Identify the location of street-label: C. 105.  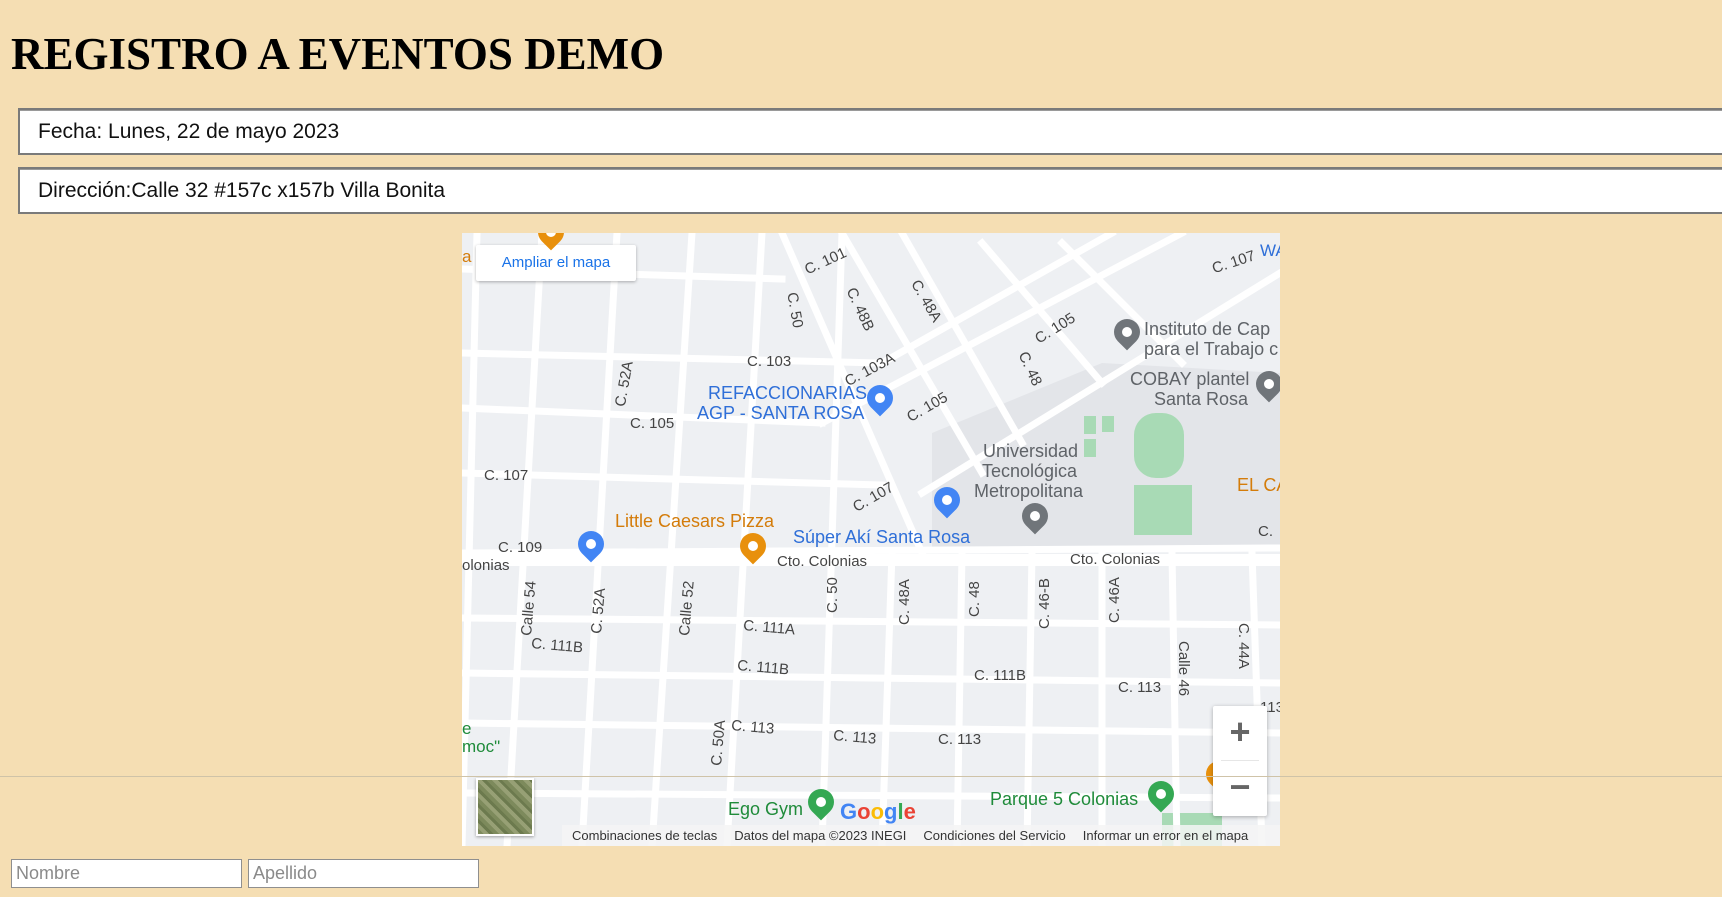
(652, 423).